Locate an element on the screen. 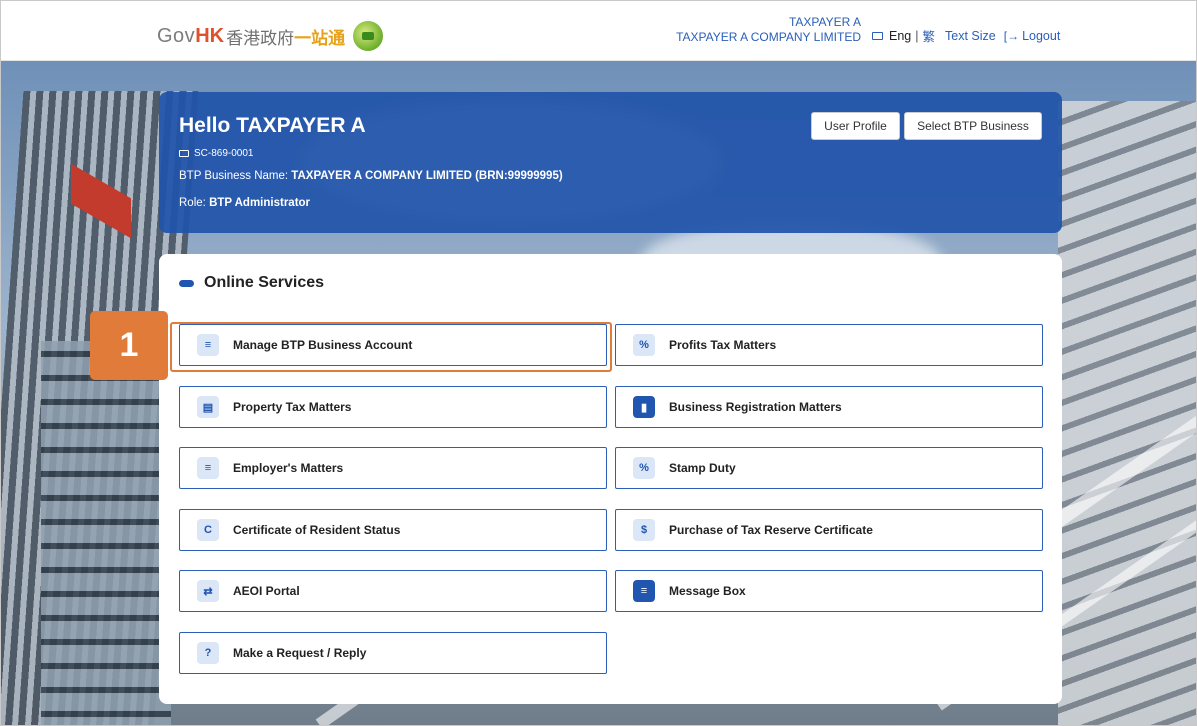 Image resolution: width=1197 pixels, height=726 pixels. service-message-box: ≡ Message Box is located at coordinates (829, 591).